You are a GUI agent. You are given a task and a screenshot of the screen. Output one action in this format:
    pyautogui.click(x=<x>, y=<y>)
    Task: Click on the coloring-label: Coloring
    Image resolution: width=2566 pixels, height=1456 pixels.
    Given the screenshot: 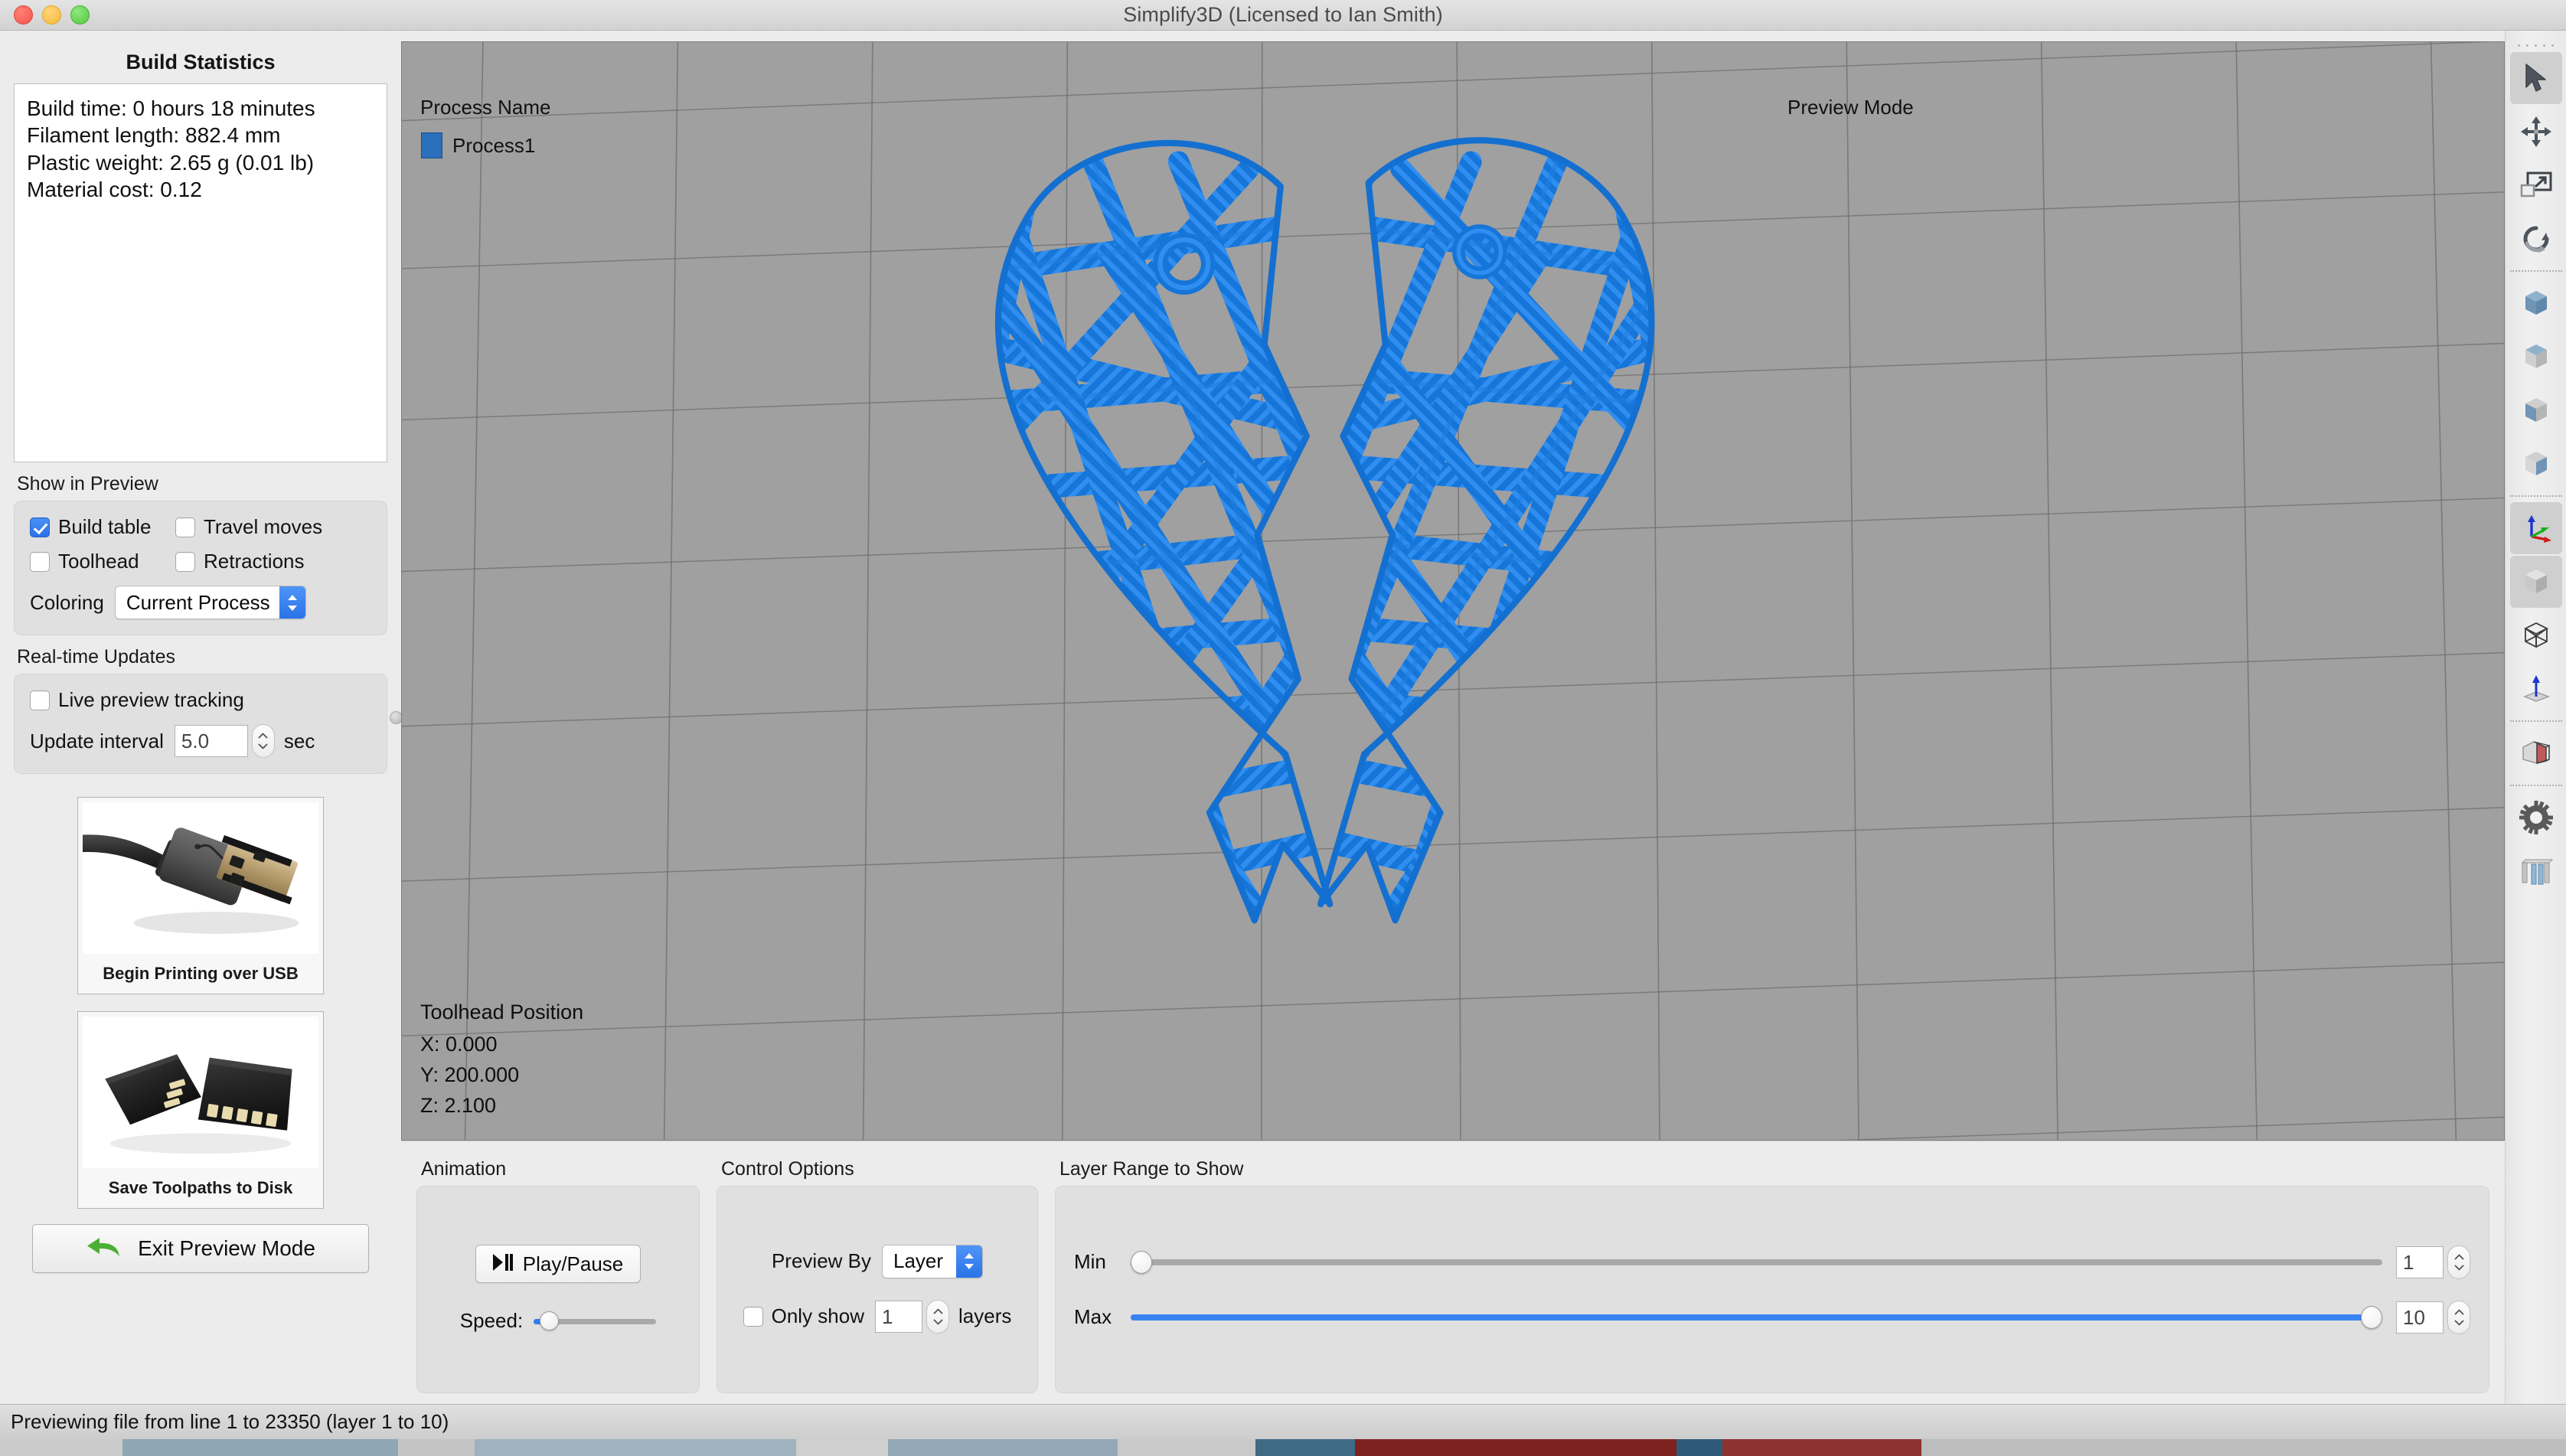 What is the action you would take?
    pyautogui.click(x=67, y=602)
    